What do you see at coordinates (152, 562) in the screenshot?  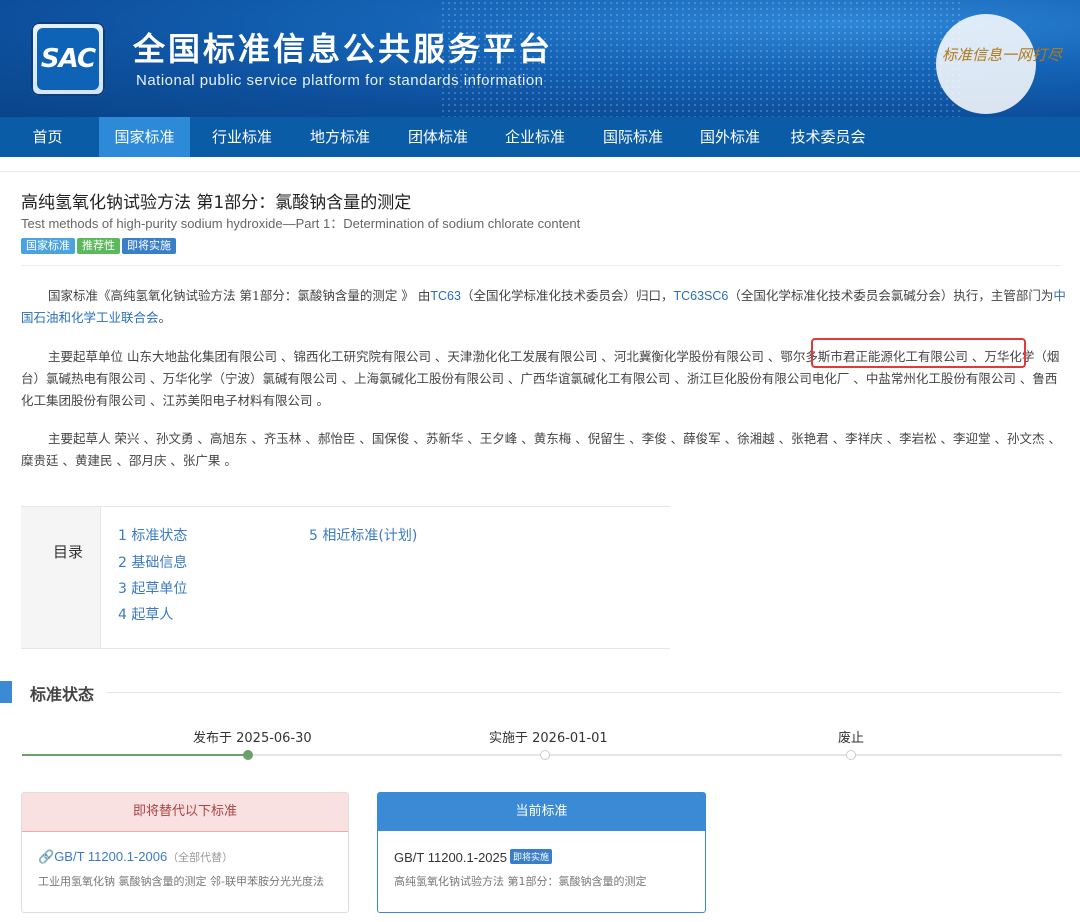 I see `toc-item-basic: 2 基础信息` at bounding box center [152, 562].